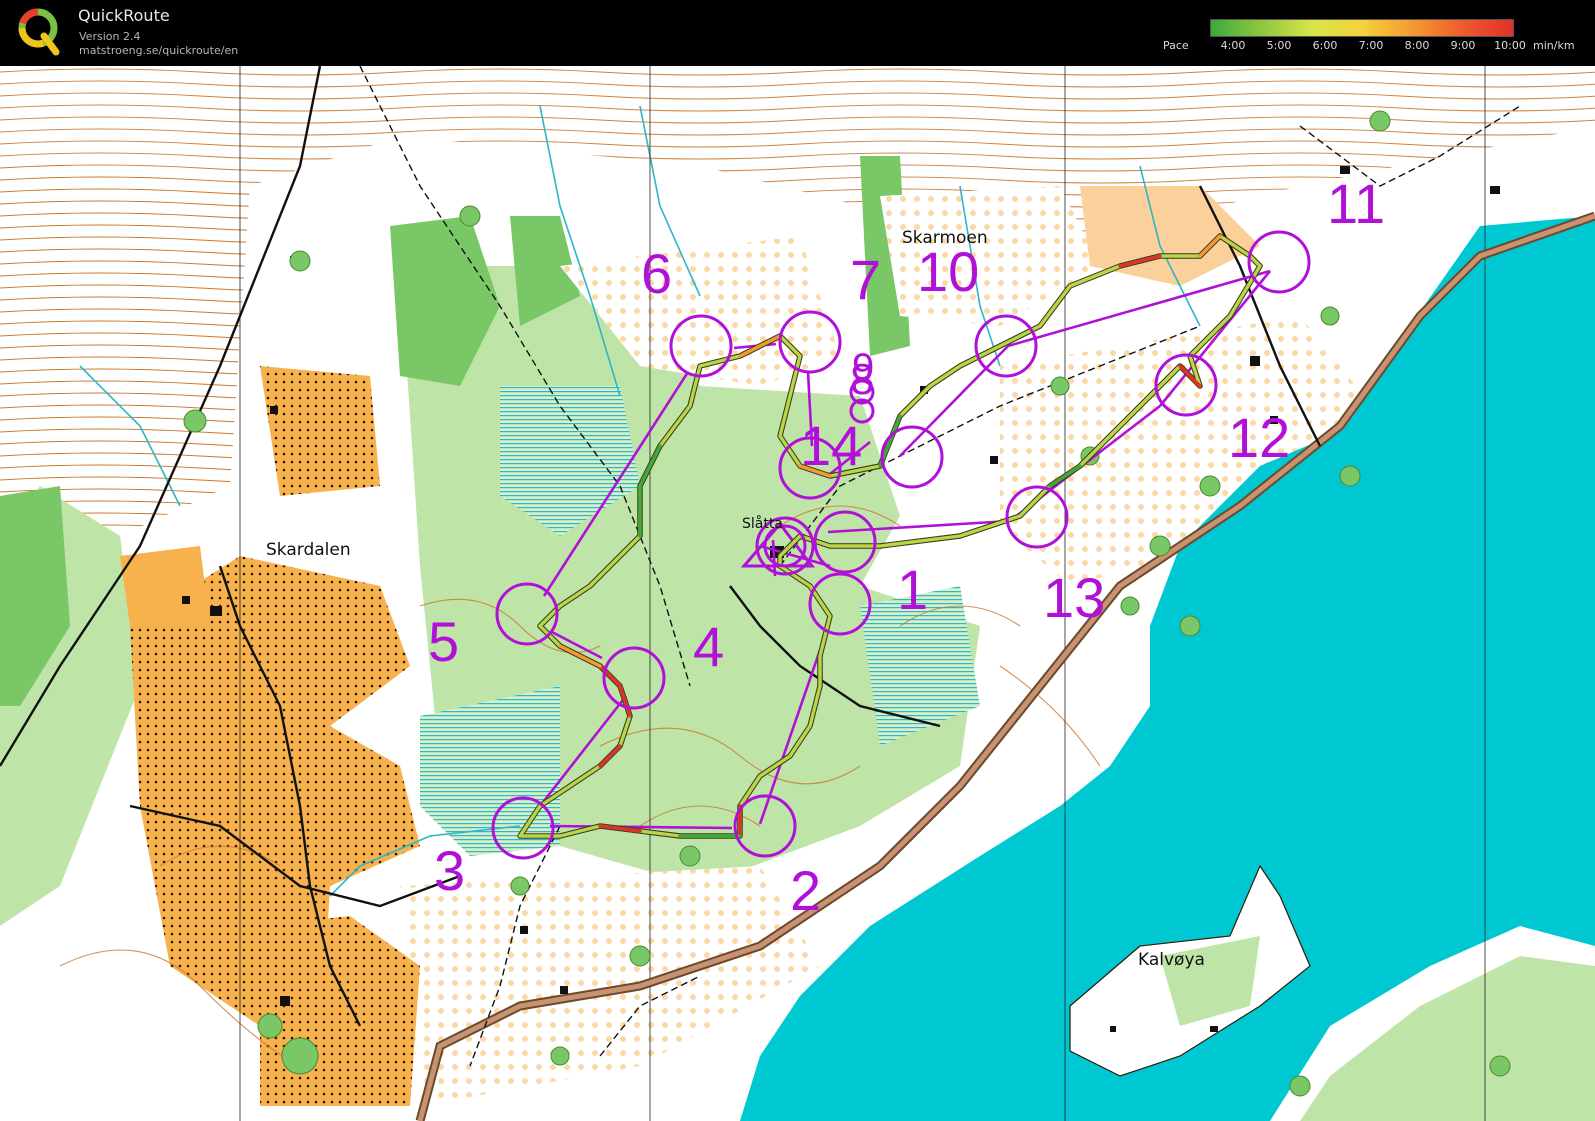 This screenshot has width=1595, height=1121. I want to click on control-number-3: 3, so click(450, 870).